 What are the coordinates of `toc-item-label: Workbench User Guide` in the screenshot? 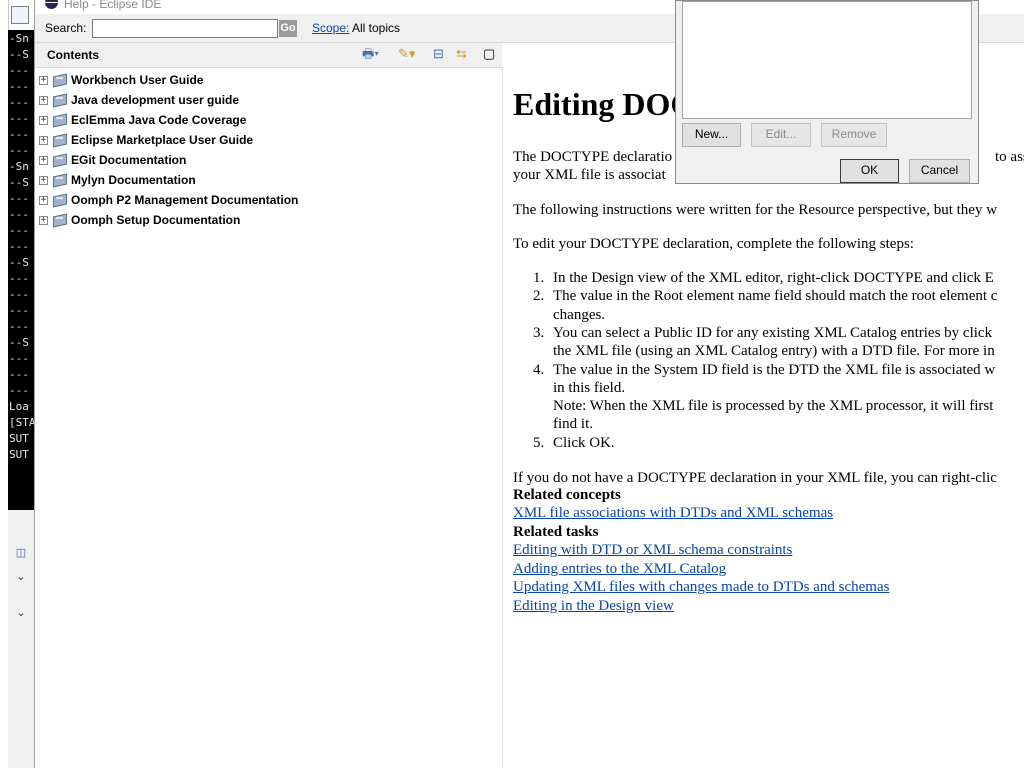 It's located at (137, 80).